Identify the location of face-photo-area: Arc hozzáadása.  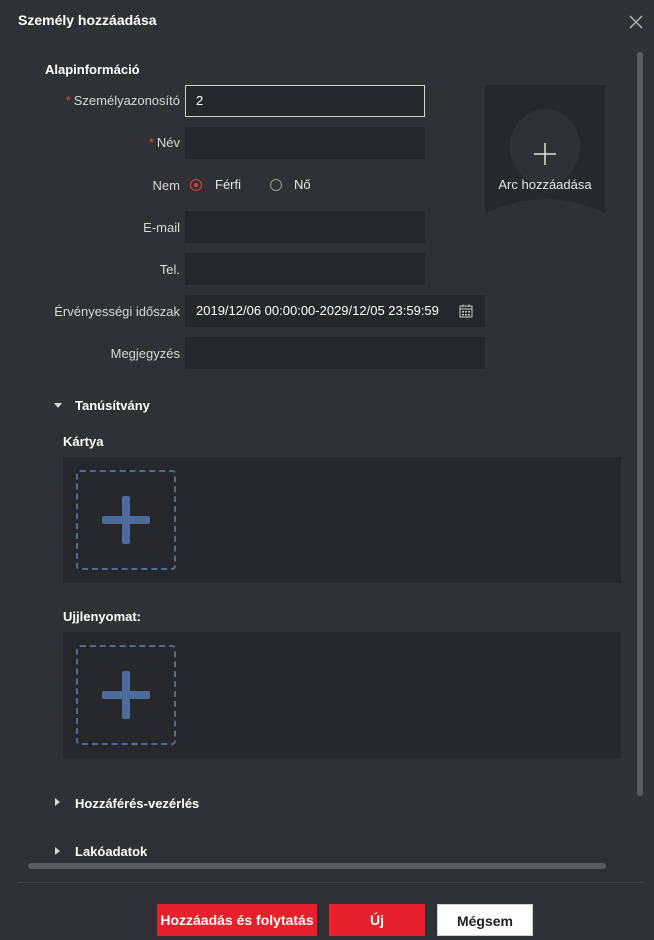
(545, 165).